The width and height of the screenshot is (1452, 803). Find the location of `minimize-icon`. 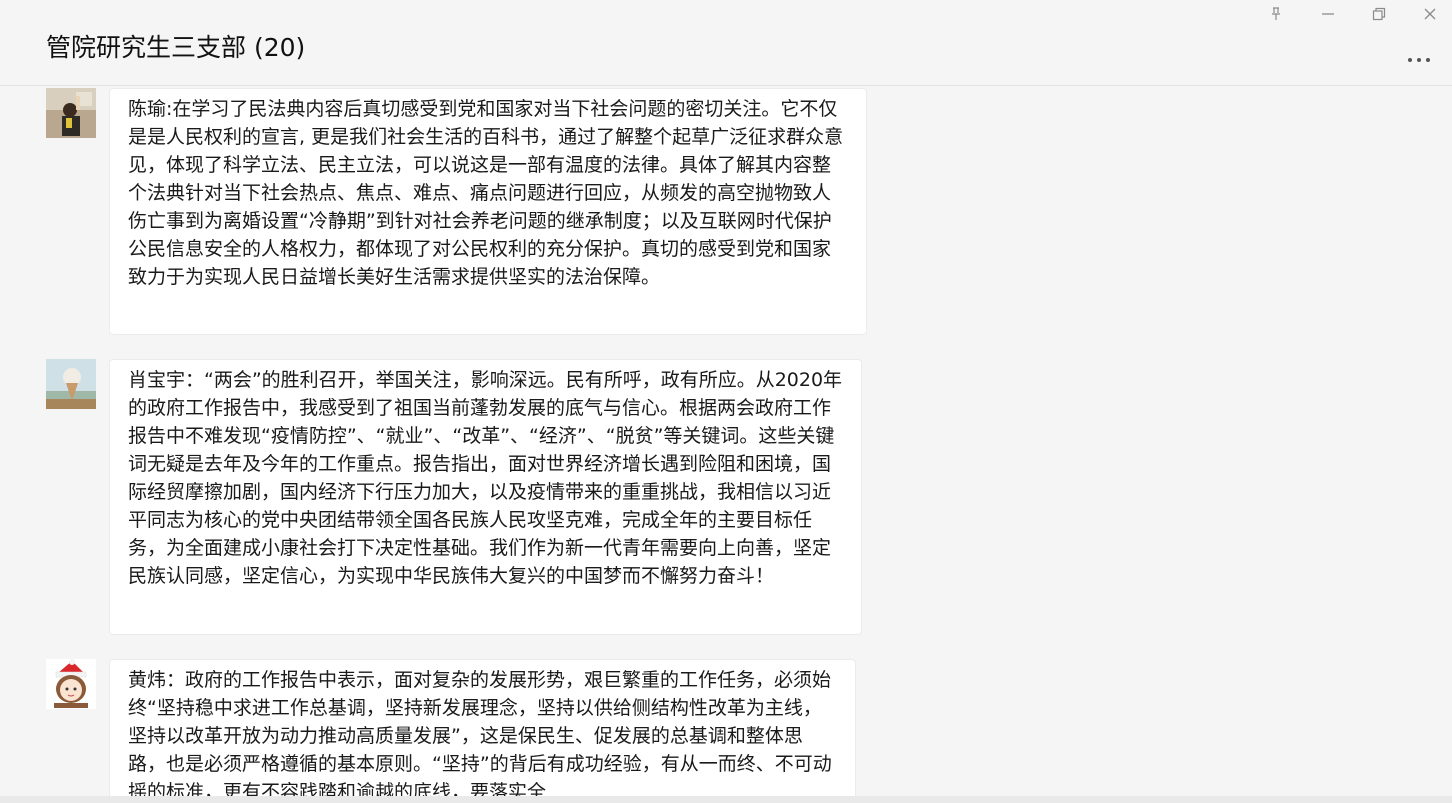

minimize-icon is located at coordinates (1328, 14).